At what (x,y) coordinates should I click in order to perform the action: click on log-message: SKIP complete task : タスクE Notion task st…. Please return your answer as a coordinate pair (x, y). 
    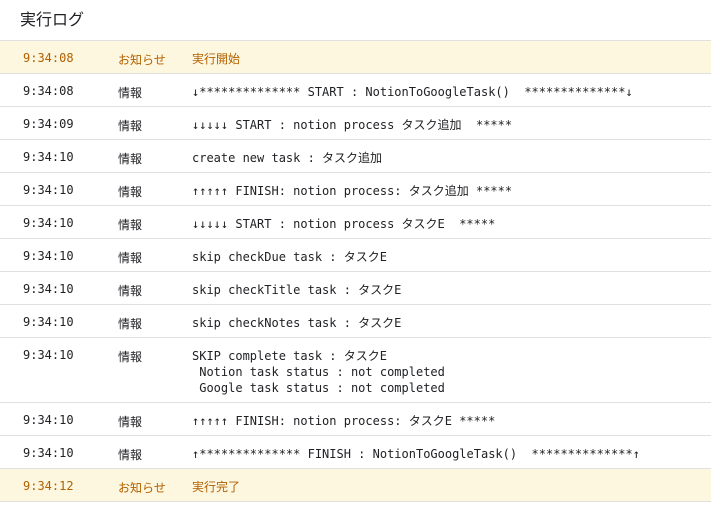
    Looking at the image, I should click on (318, 372).